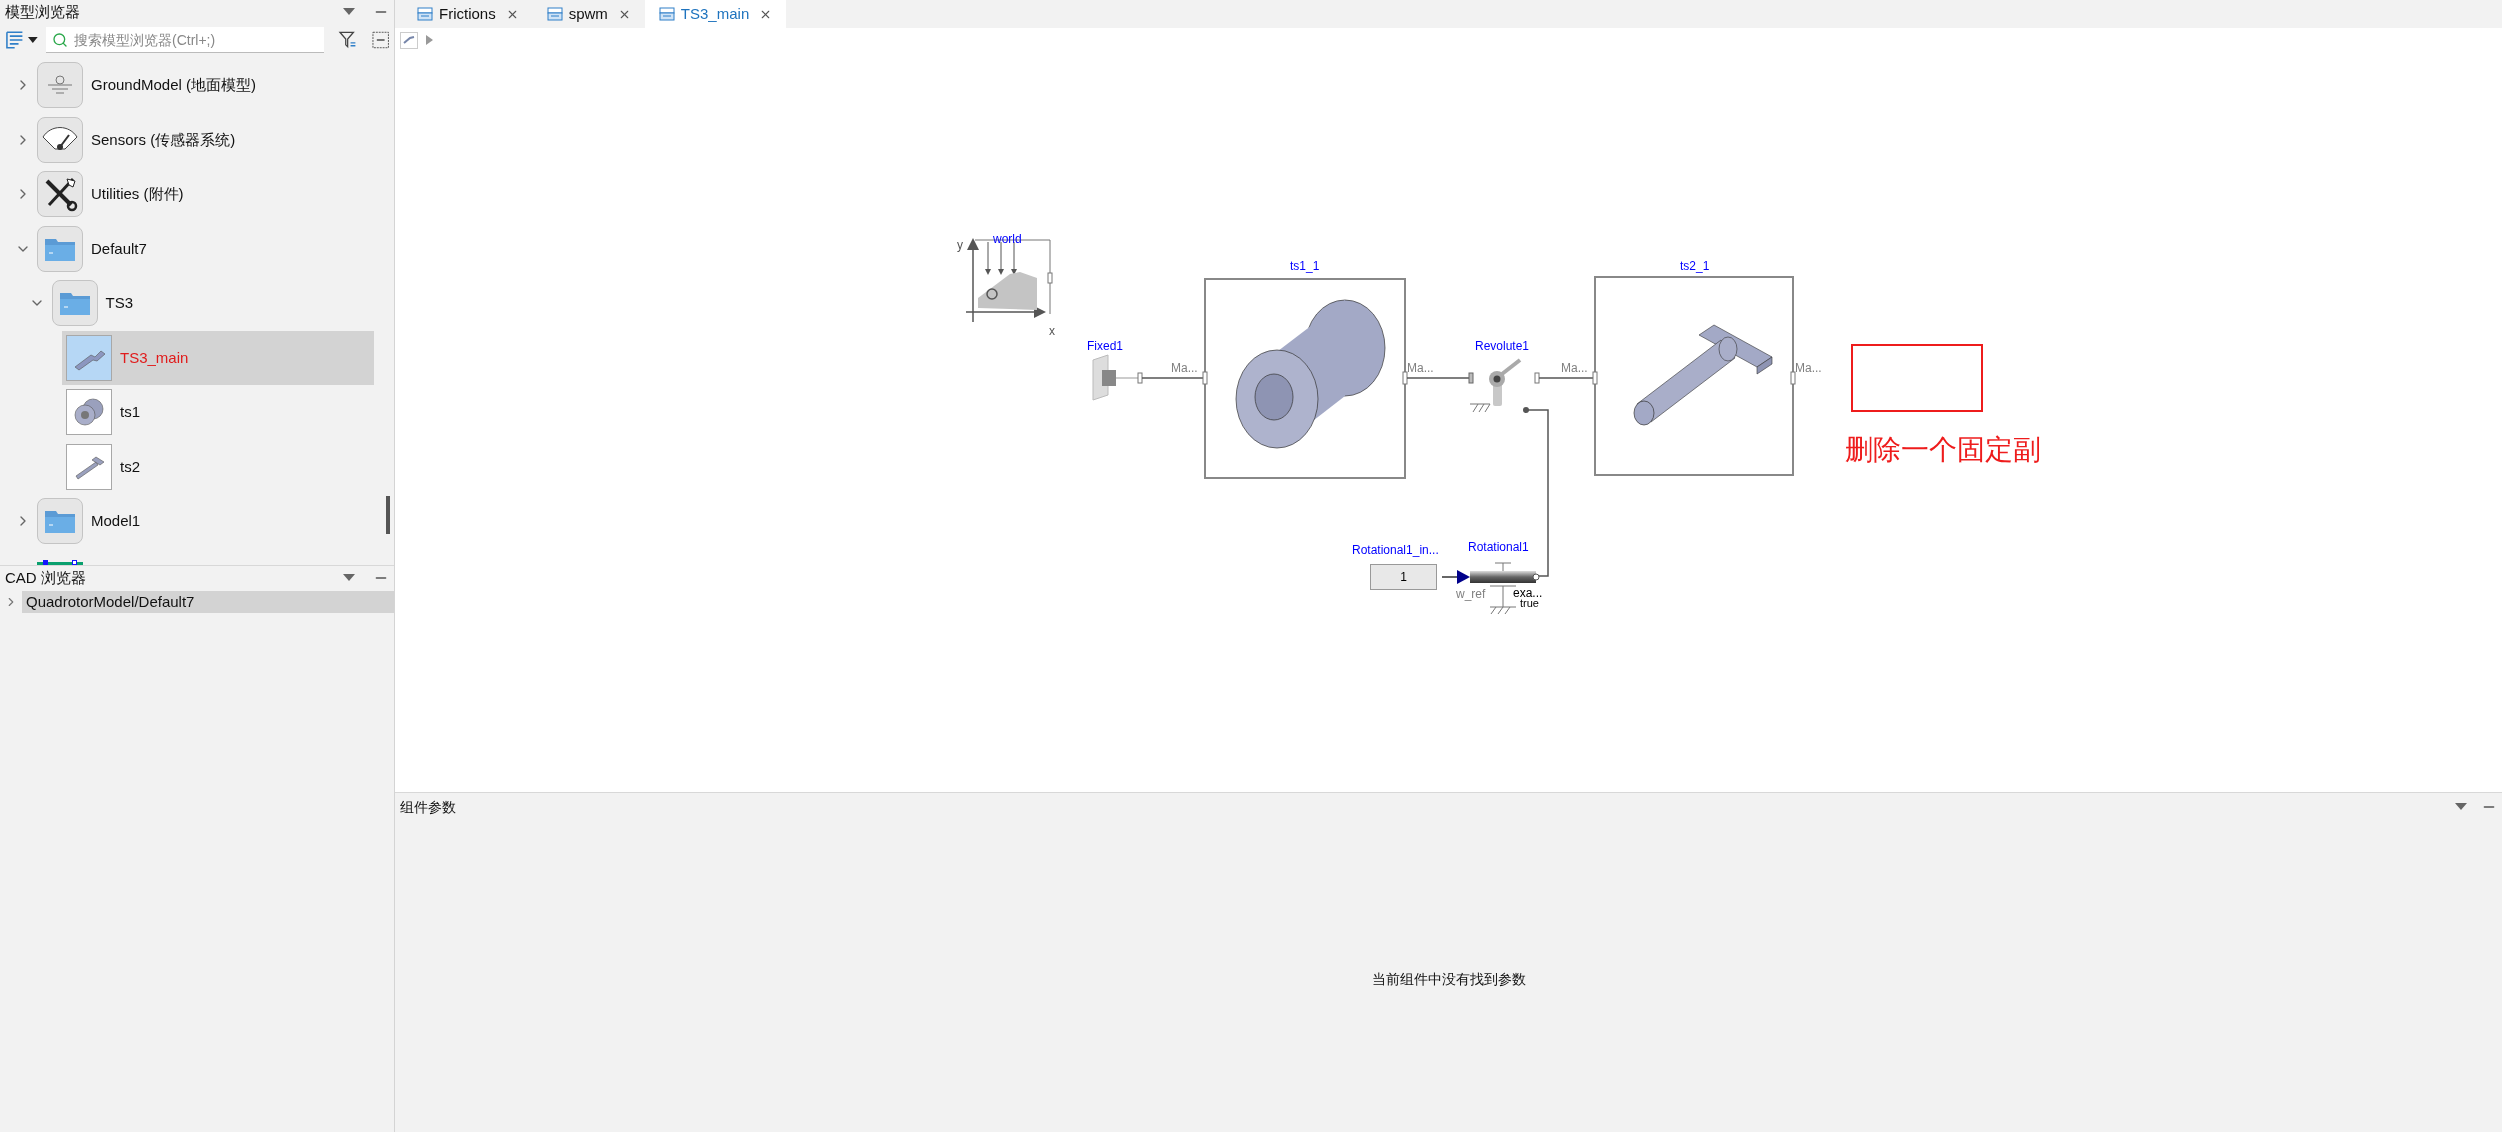 Image resolution: width=2502 pixels, height=1132 pixels. What do you see at coordinates (588, 14) in the screenshot?
I see `document-tab: spwm` at bounding box center [588, 14].